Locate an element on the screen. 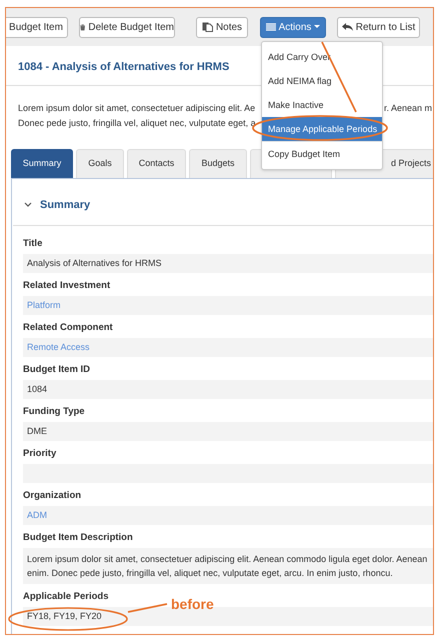  section-title: Summary is located at coordinates (65, 205).